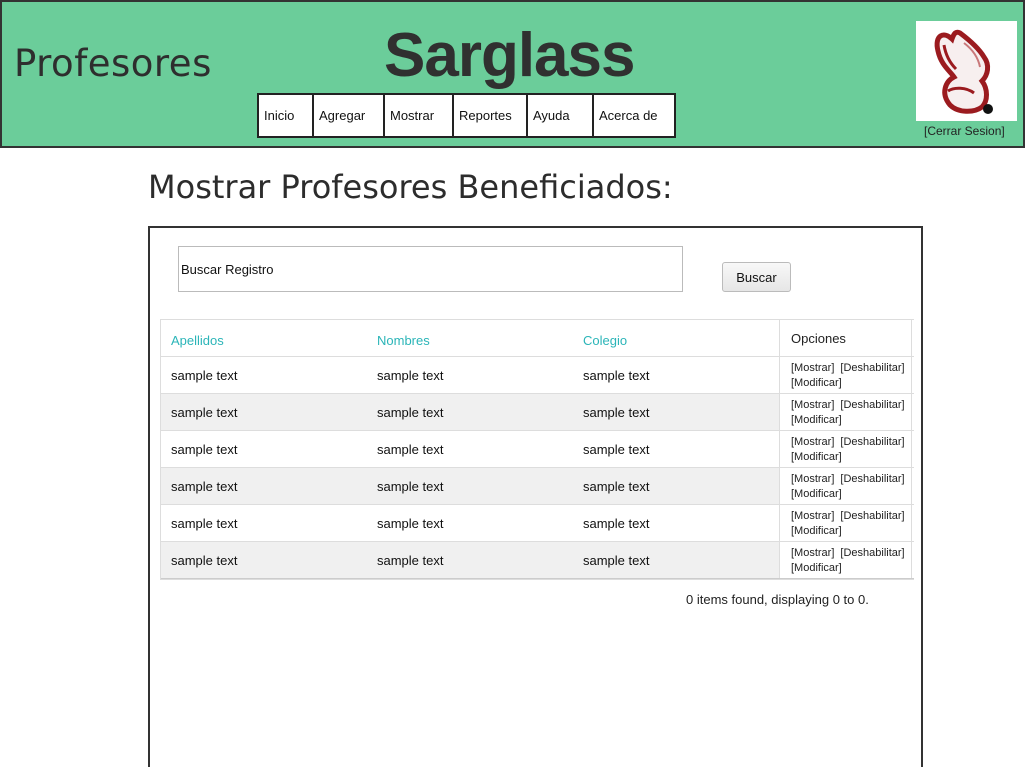  I want to click on column-header-colegio: Colegio, so click(676, 338).